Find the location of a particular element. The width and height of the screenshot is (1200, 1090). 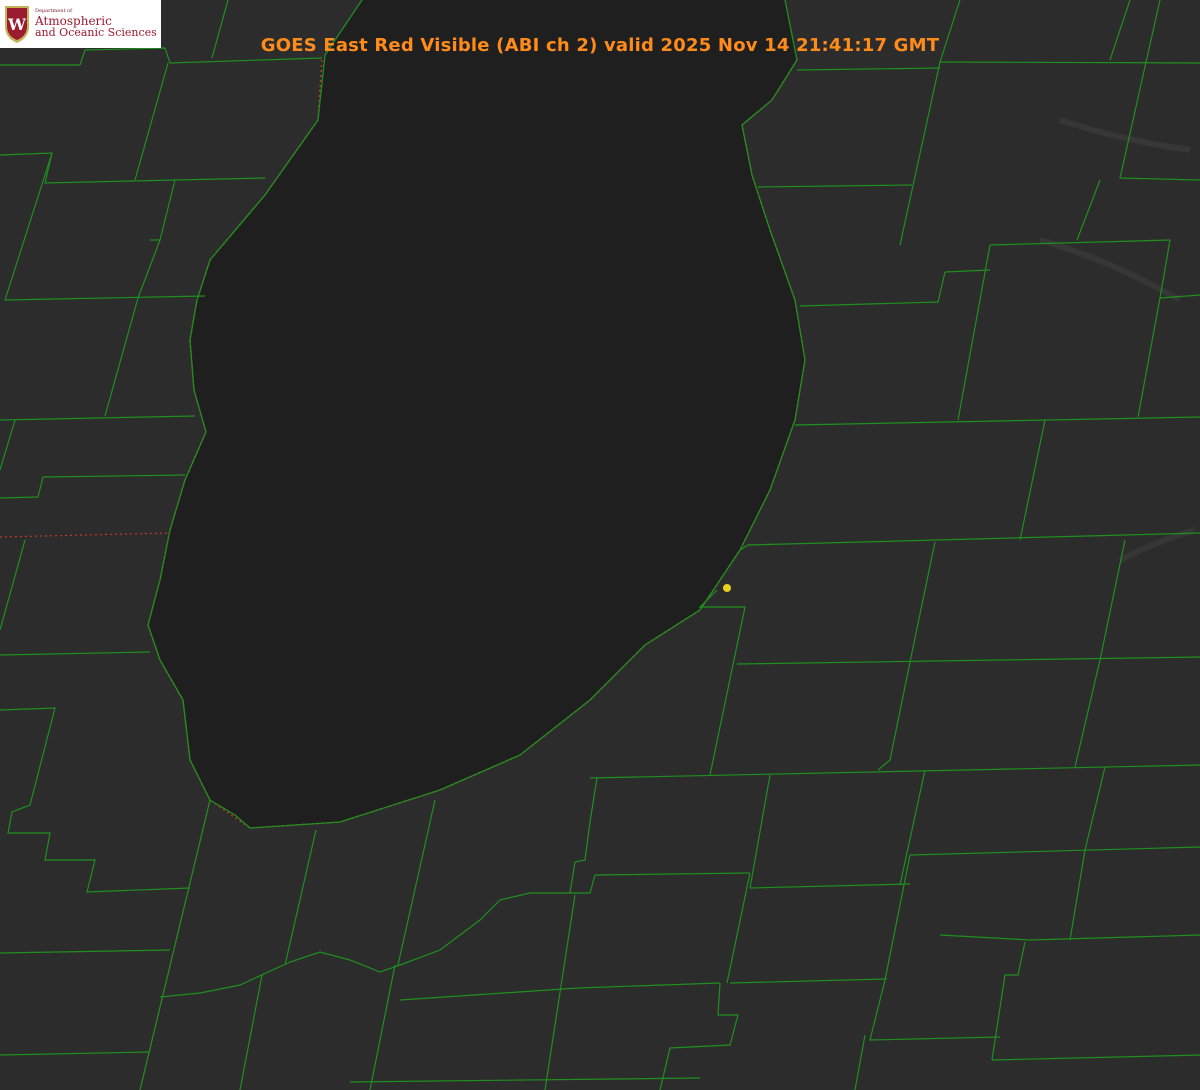

station-dot-icon is located at coordinates (727, 588).